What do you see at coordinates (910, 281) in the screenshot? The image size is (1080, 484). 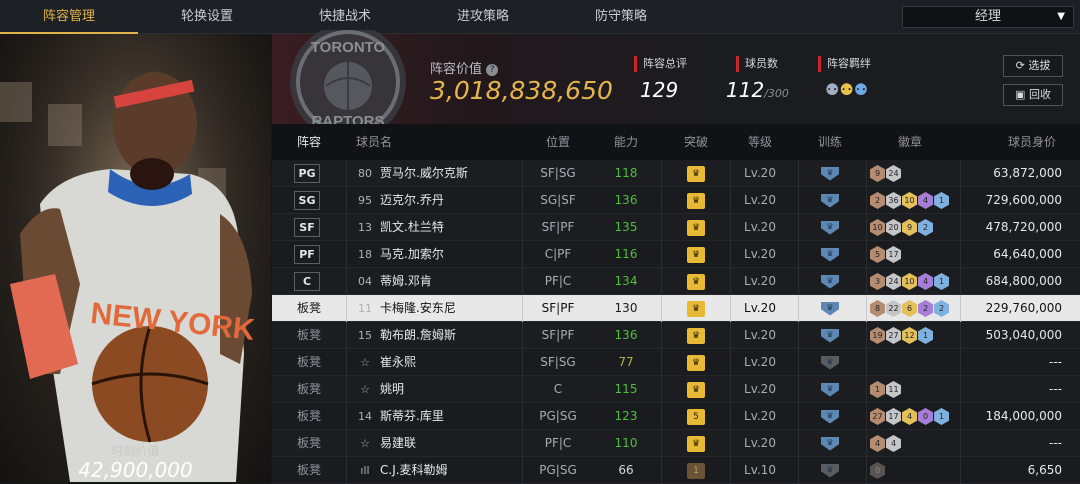 I see `badge-list: 3 24 10 4 1` at bounding box center [910, 281].